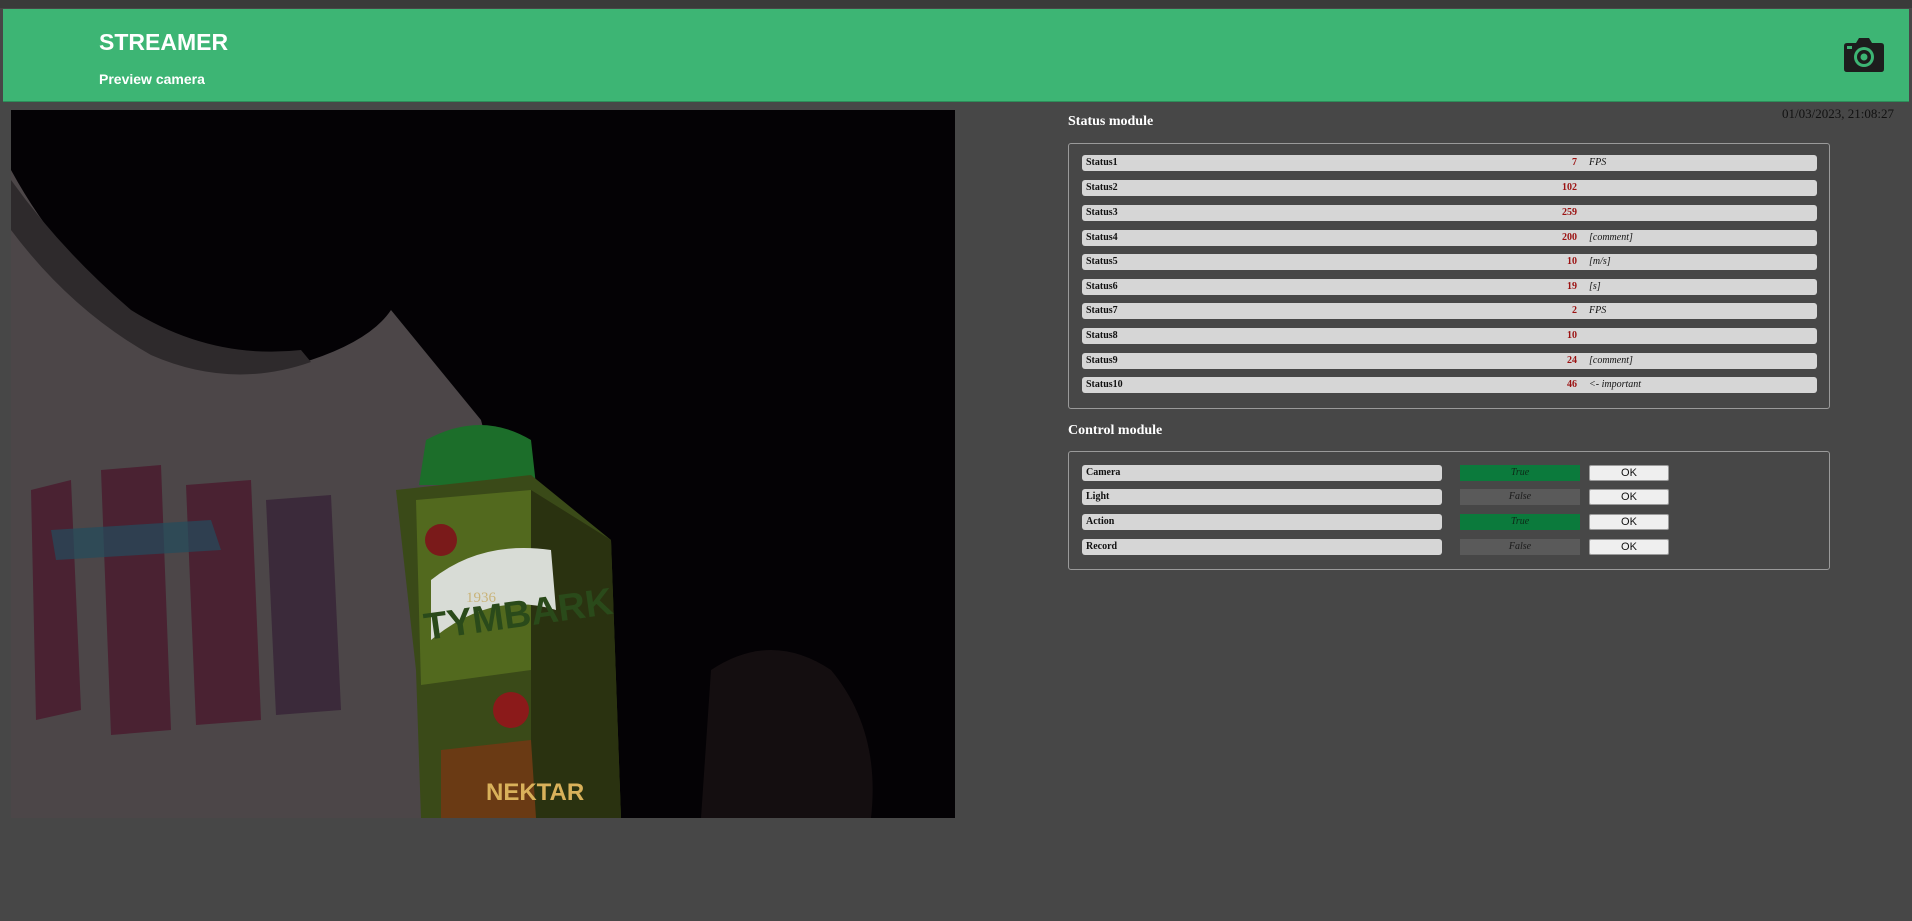 This screenshot has width=1912, height=921. What do you see at coordinates (1449, 361) in the screenshot?
I see `status-row: Status9 24 [comment]` at bounding box center [1449, 361].